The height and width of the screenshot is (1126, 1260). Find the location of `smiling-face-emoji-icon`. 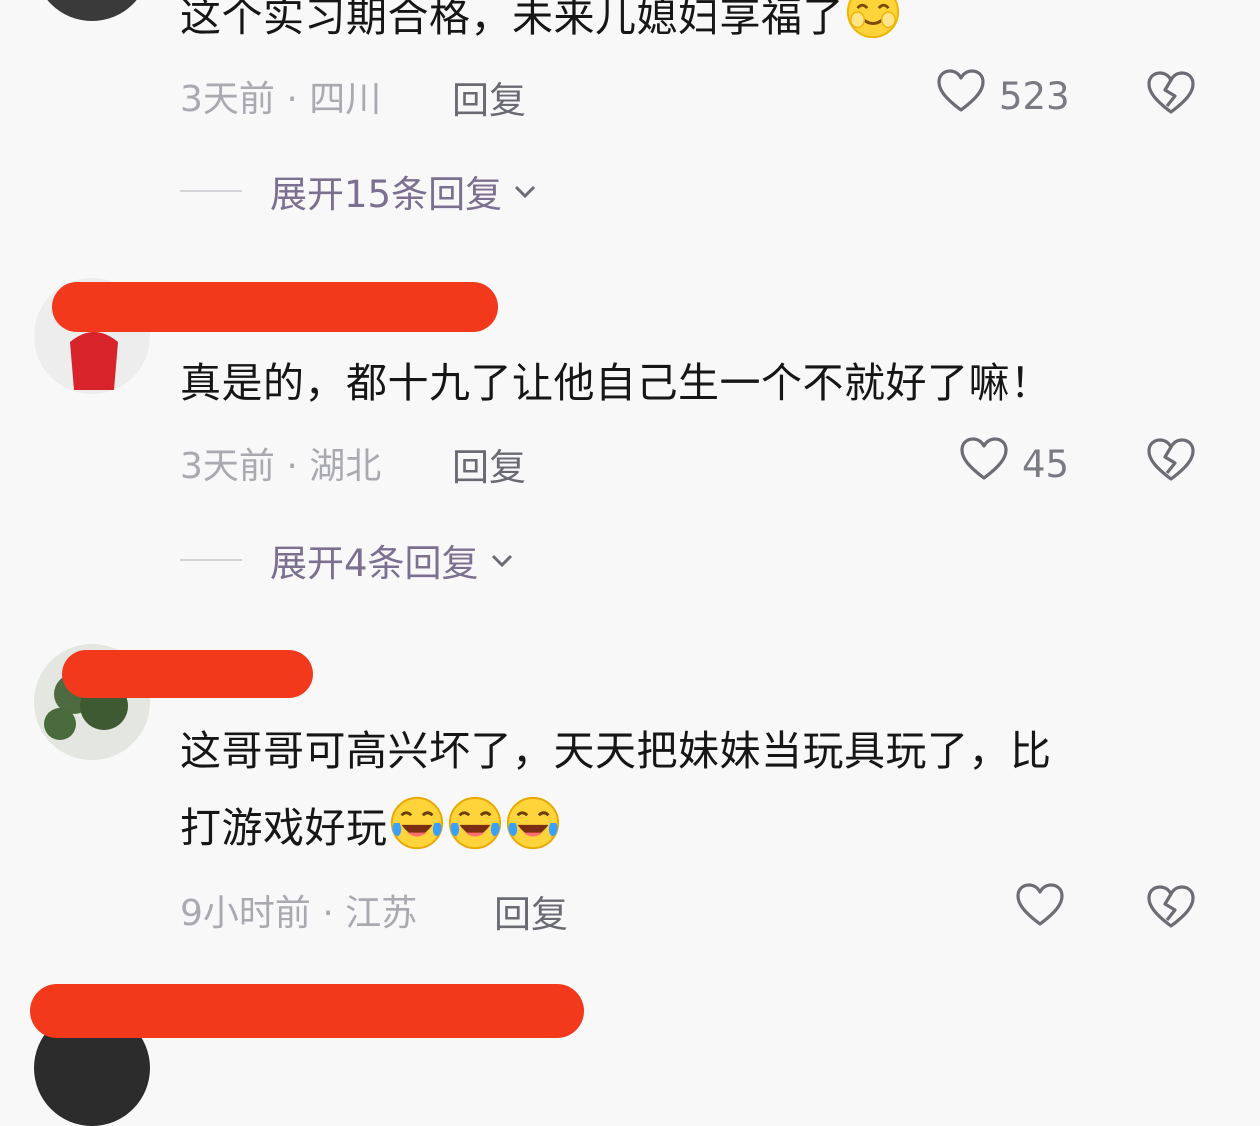

smiling-face-emoji-icon is located at coordinates (873, 20).